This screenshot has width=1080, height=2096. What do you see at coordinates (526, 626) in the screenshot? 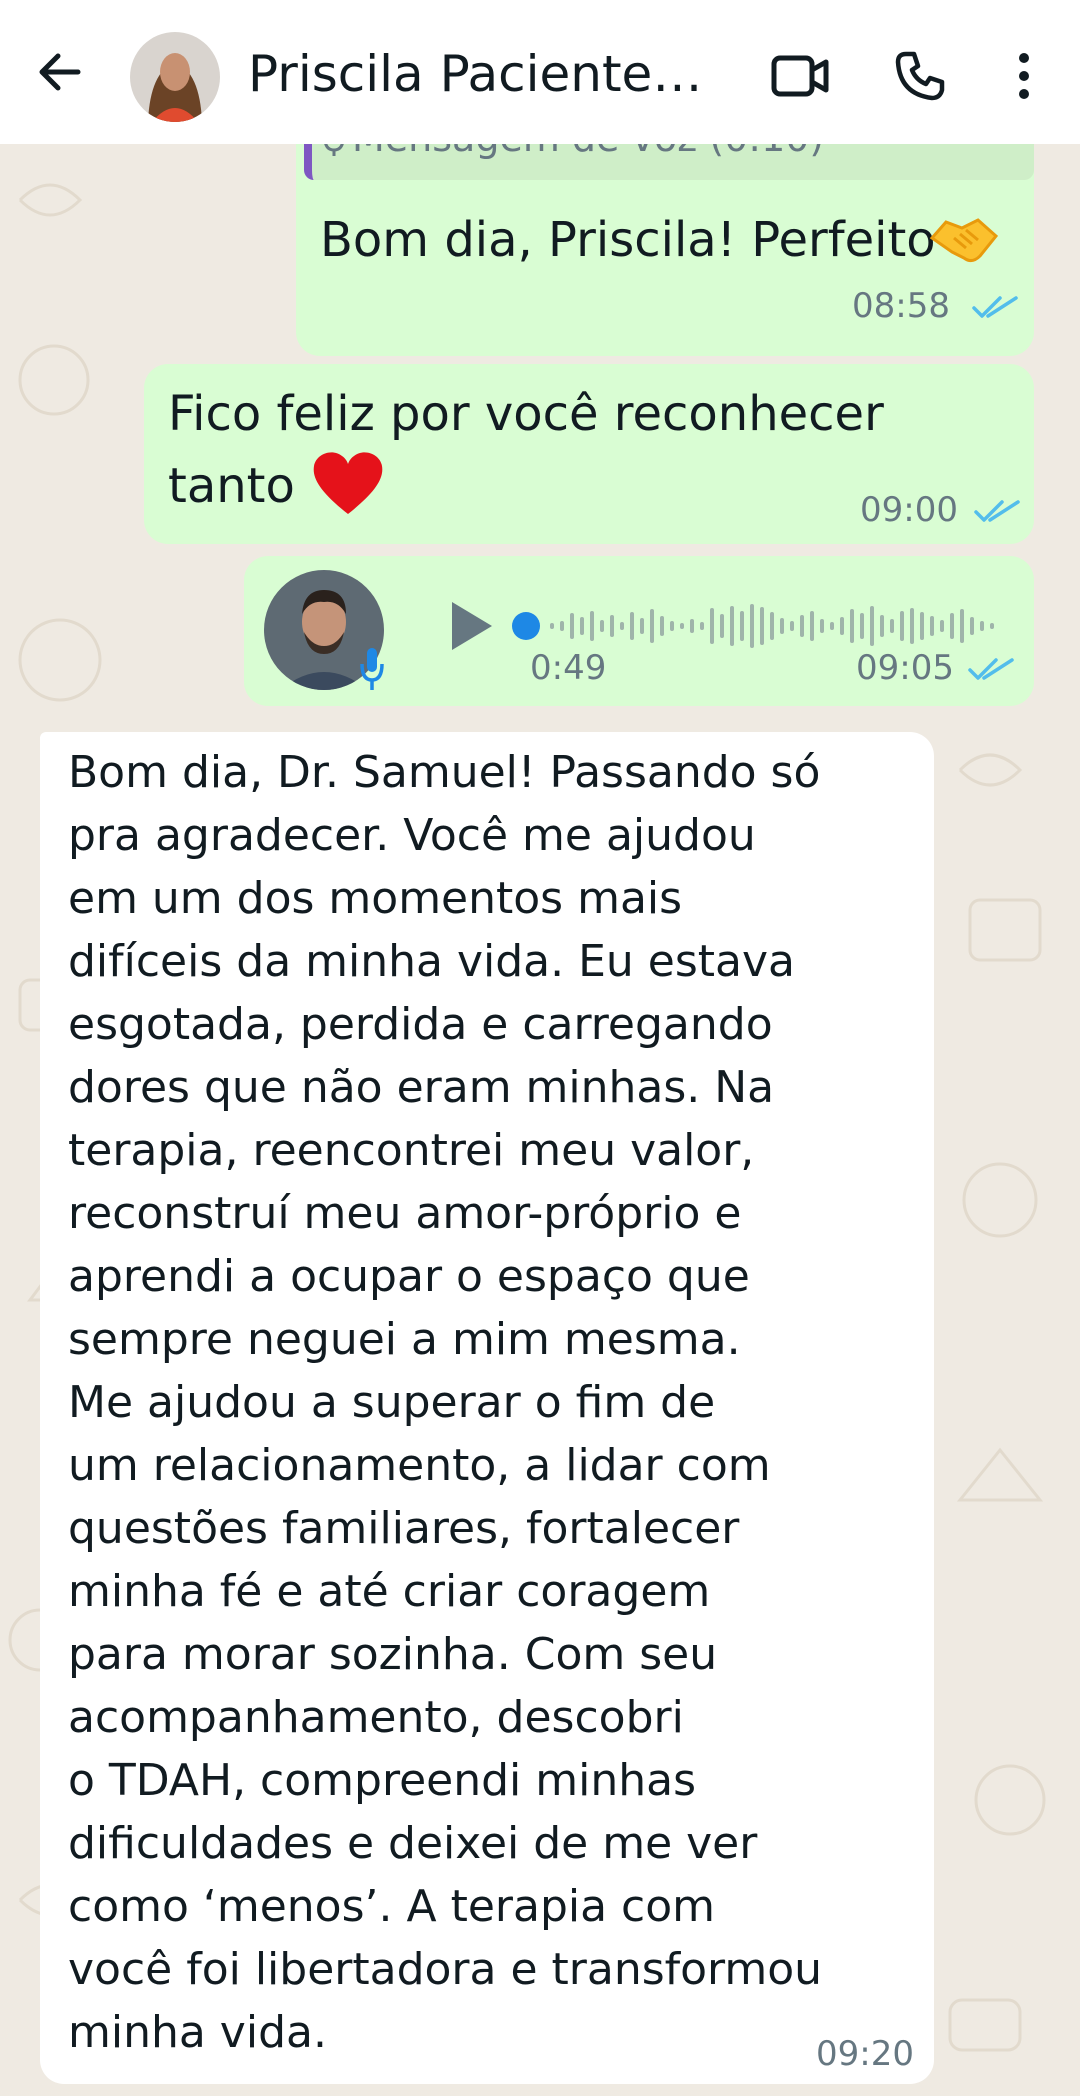
I see `playback-position-dot` at bounding box center [526, 626].